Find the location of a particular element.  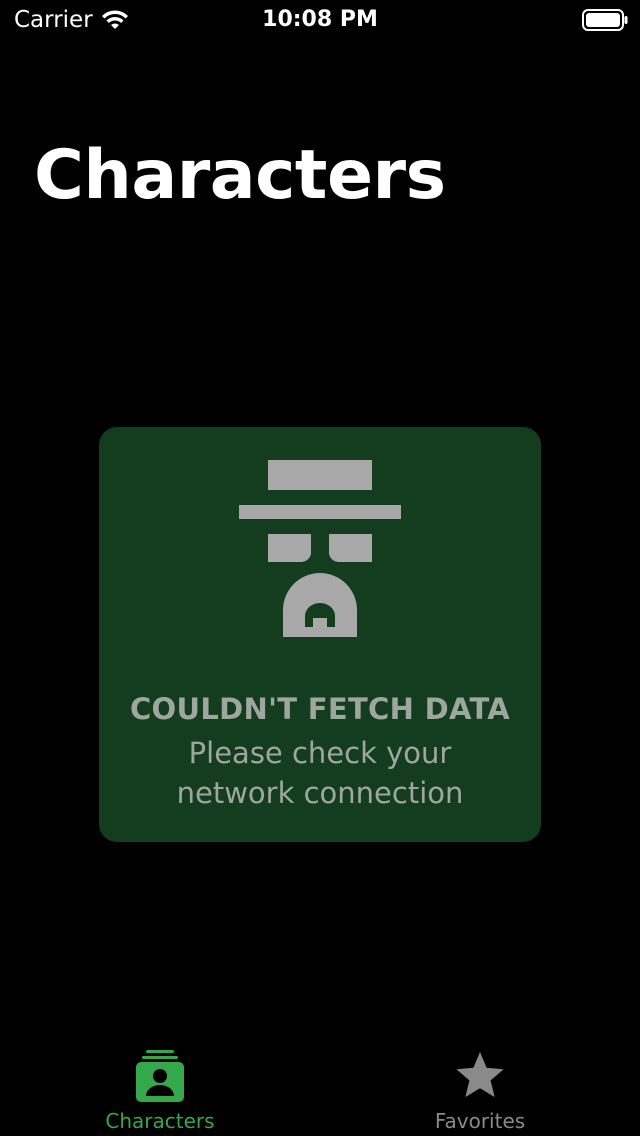

page-title: Characters is located at coordinates (240, 175).